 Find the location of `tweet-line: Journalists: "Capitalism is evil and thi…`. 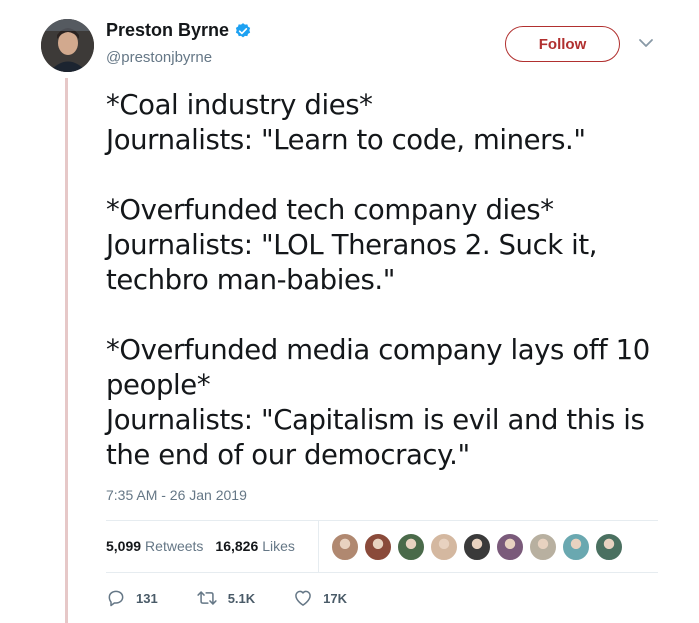

tweet-line: Journalists: "Capitalism is evil and thi… is located at coordinates (375, 420).